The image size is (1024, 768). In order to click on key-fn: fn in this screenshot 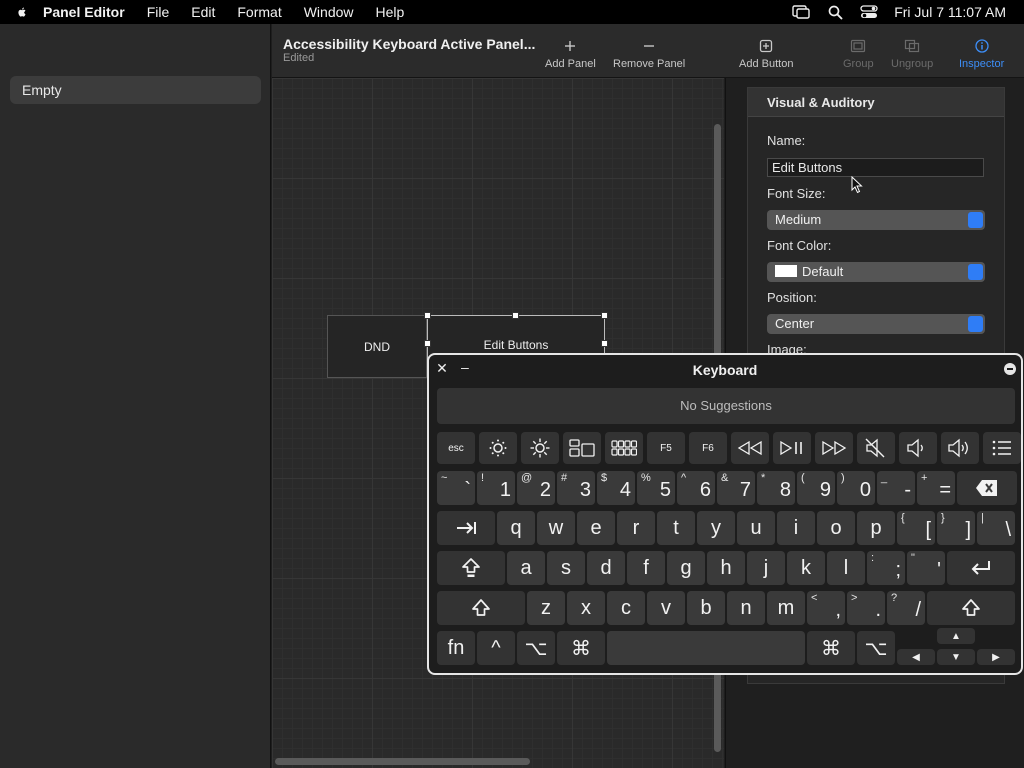, I will do `click(456, 648)`.